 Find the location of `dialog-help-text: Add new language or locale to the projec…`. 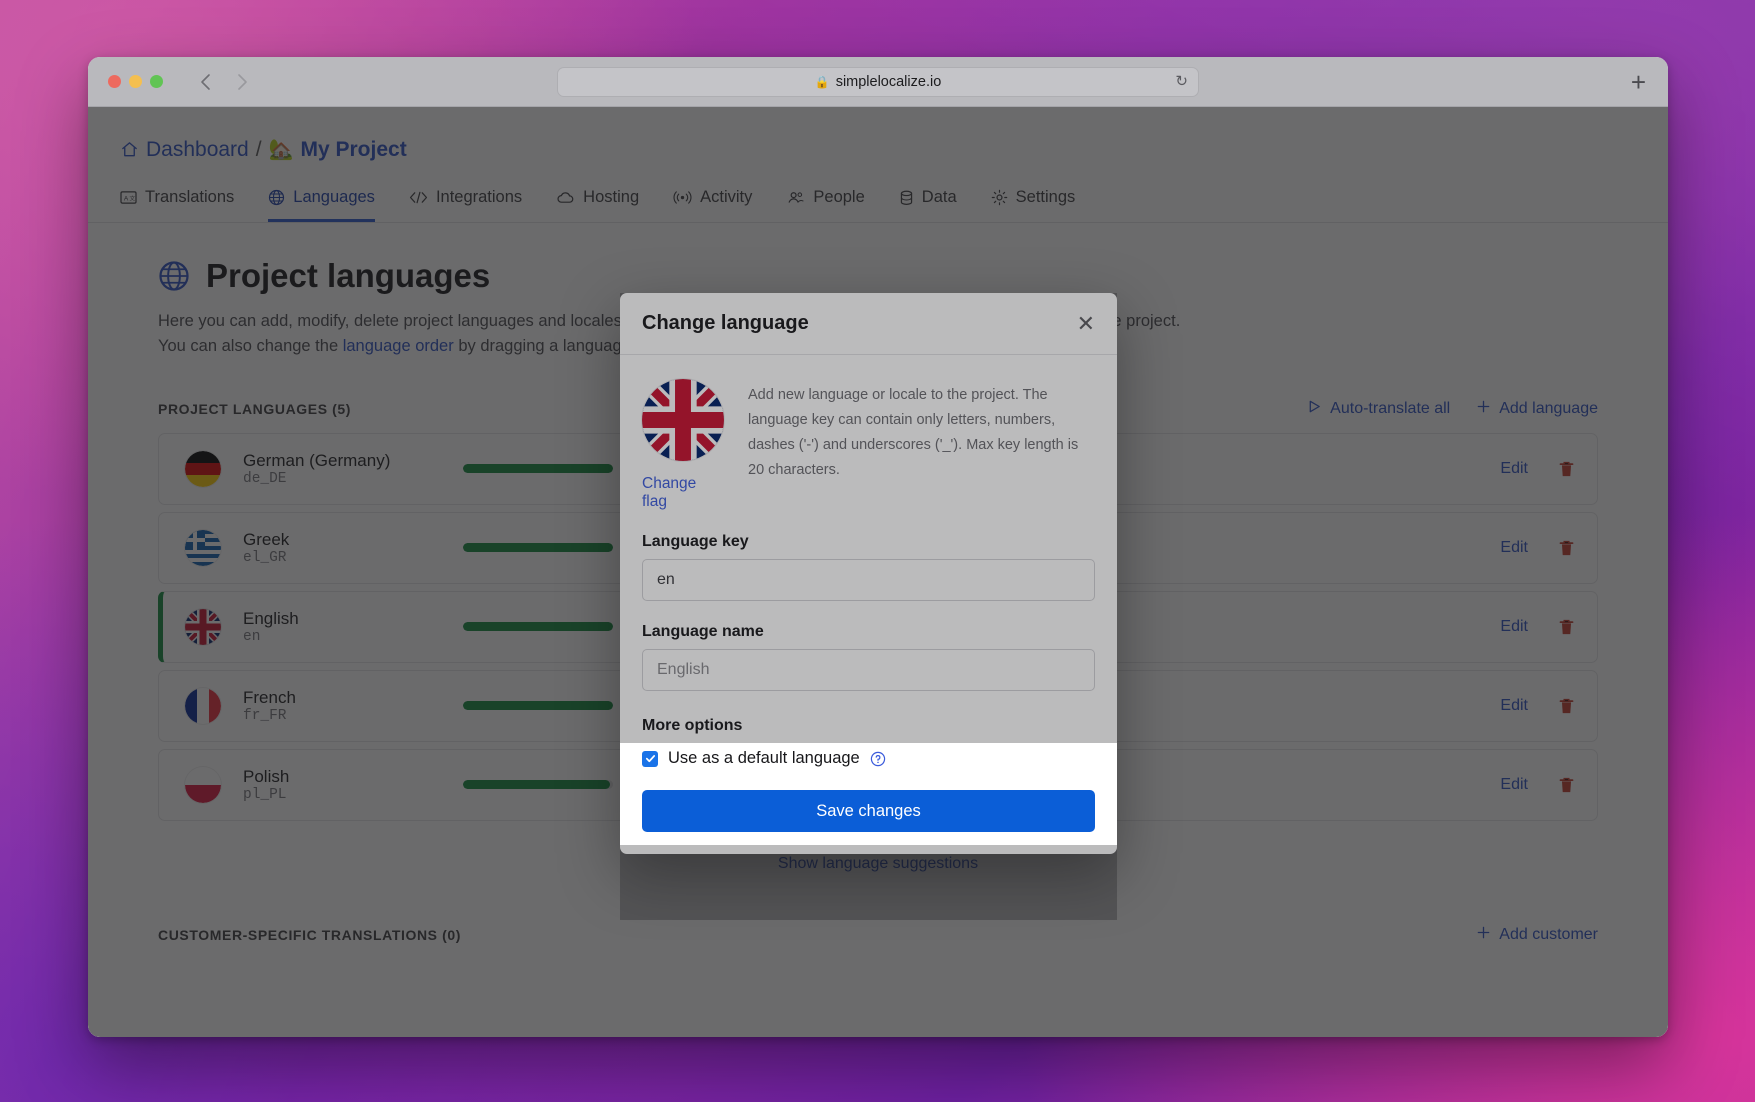

dialog-help-text: Add new language or locale to the projec… is located at coordinates (913, 432).